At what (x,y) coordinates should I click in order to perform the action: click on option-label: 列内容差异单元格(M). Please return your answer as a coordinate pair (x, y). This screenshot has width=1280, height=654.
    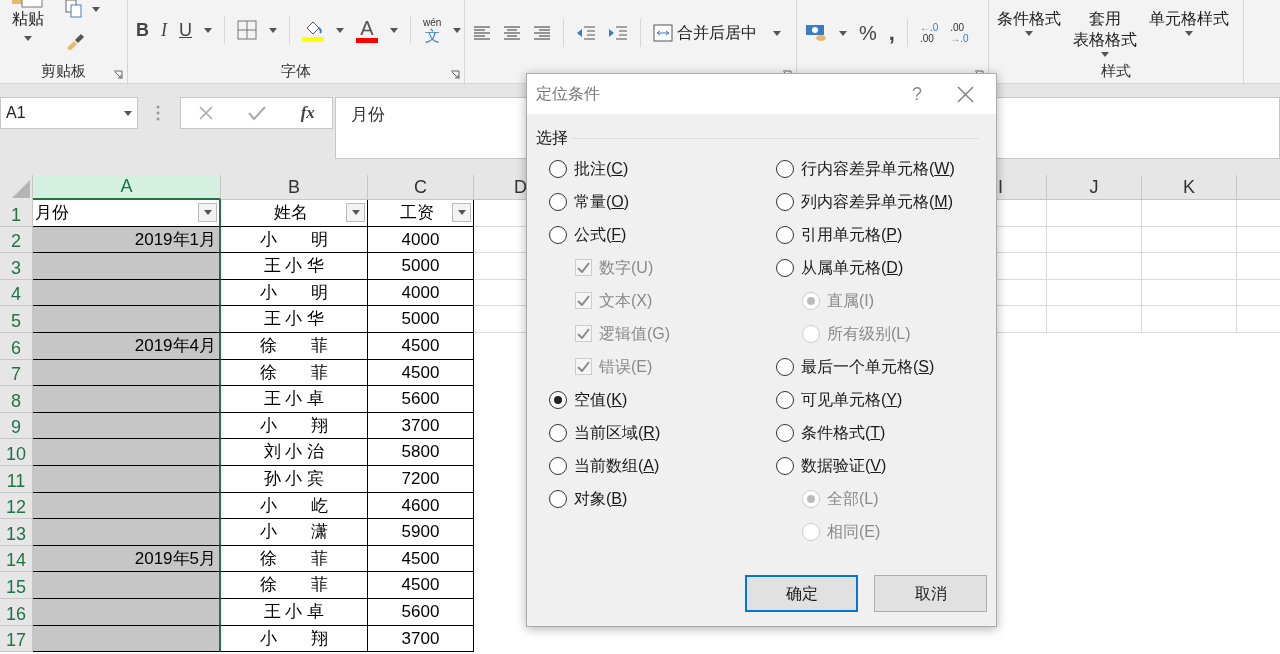
    Looking at the image, I should click on (877, 201).